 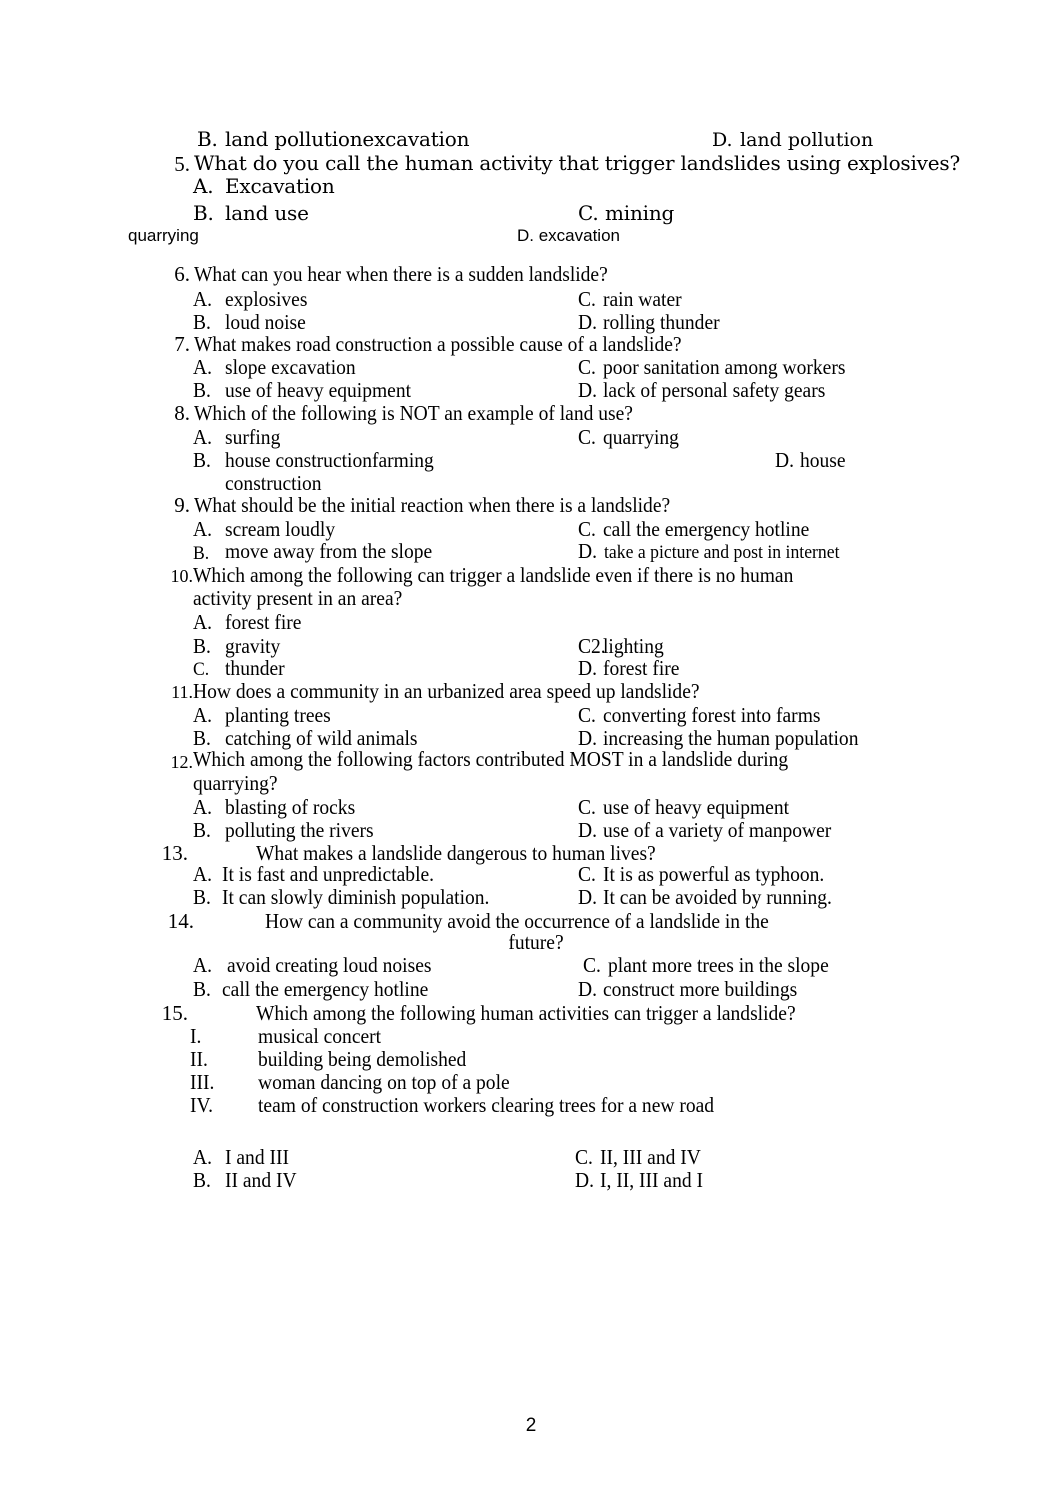 I want to click on q5-option-b-label: B., so click(x=203, y=213).